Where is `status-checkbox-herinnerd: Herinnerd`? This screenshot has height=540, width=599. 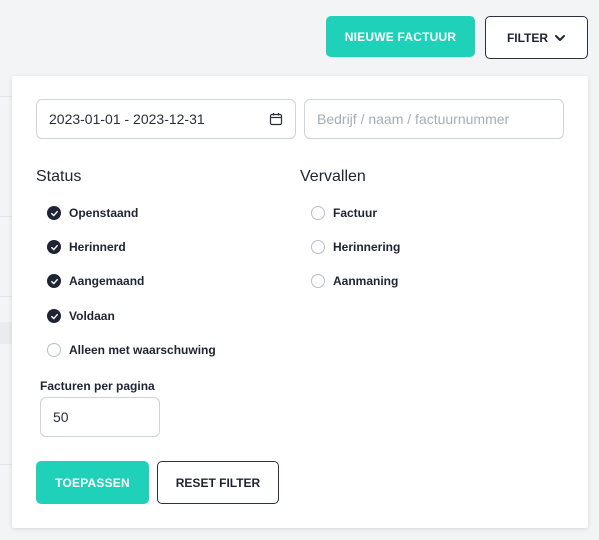 status-checkbox-herinnerd: Herinnerd is located at coordinates (86, 247).